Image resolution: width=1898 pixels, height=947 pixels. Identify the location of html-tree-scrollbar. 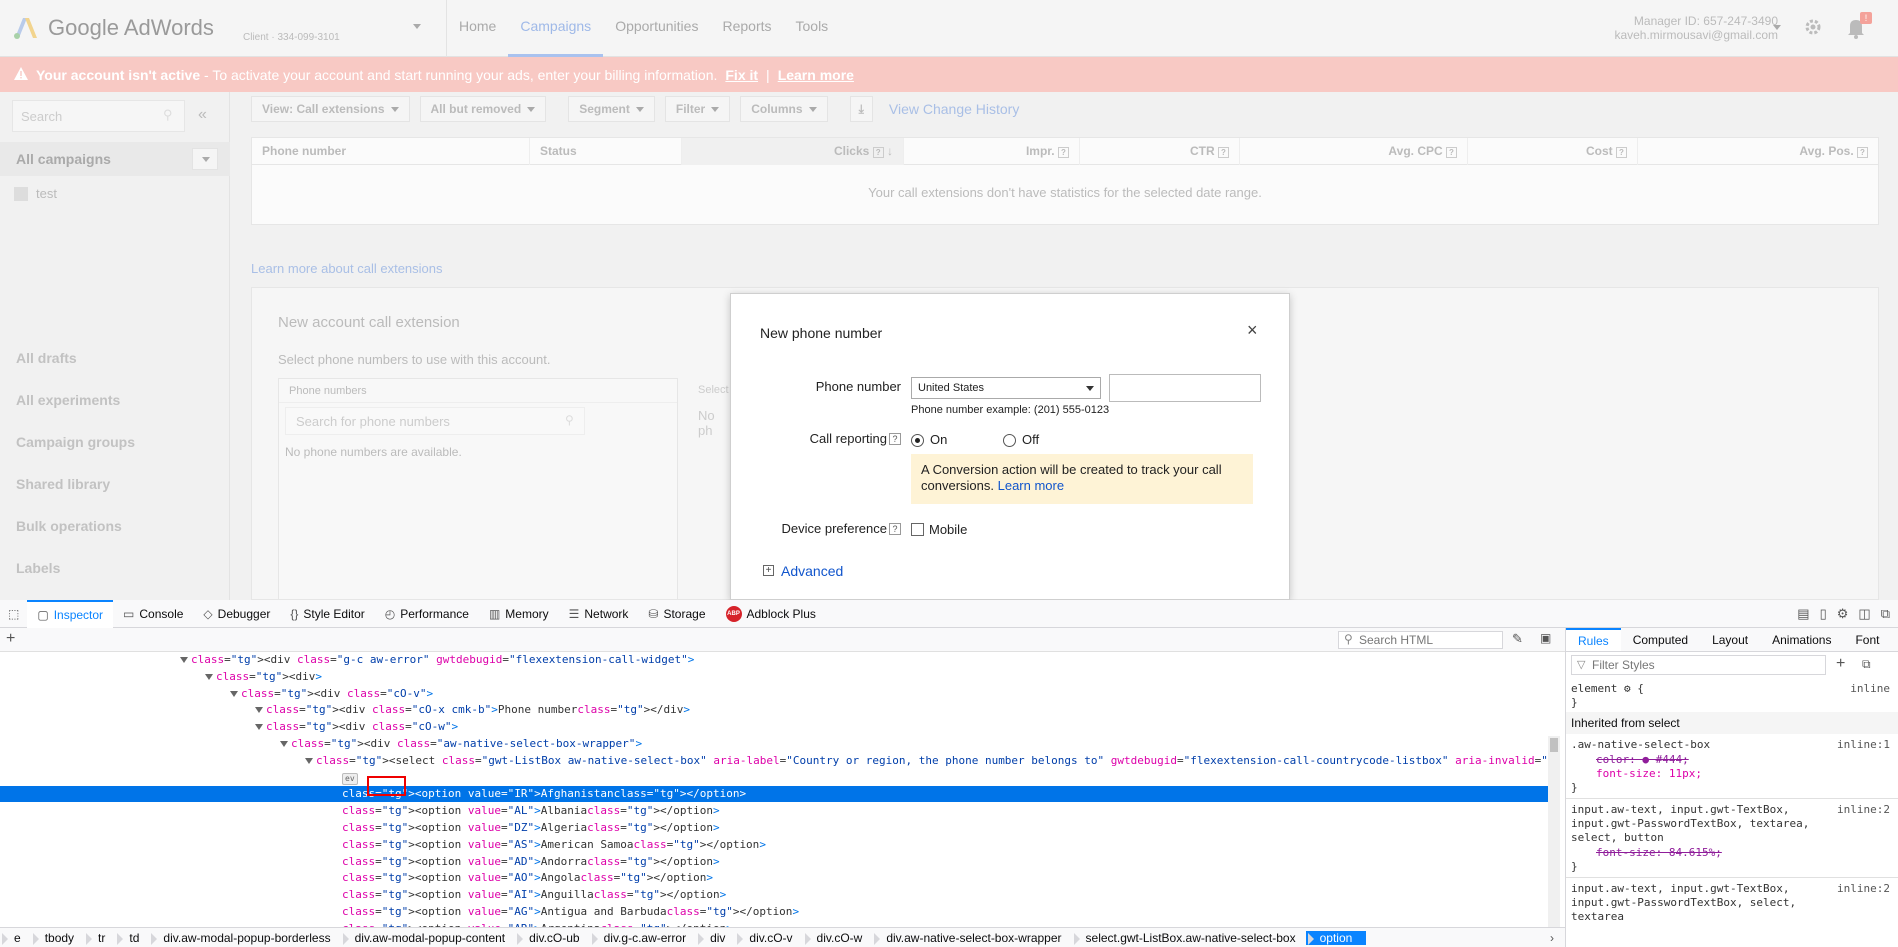
(1554, 831).